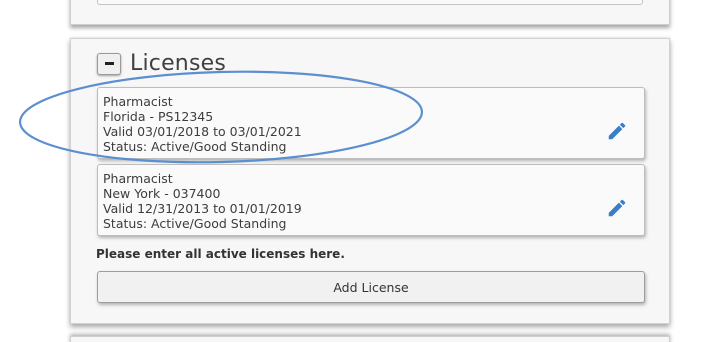  I want to click on section-title: Licenses, so click(178, 63).